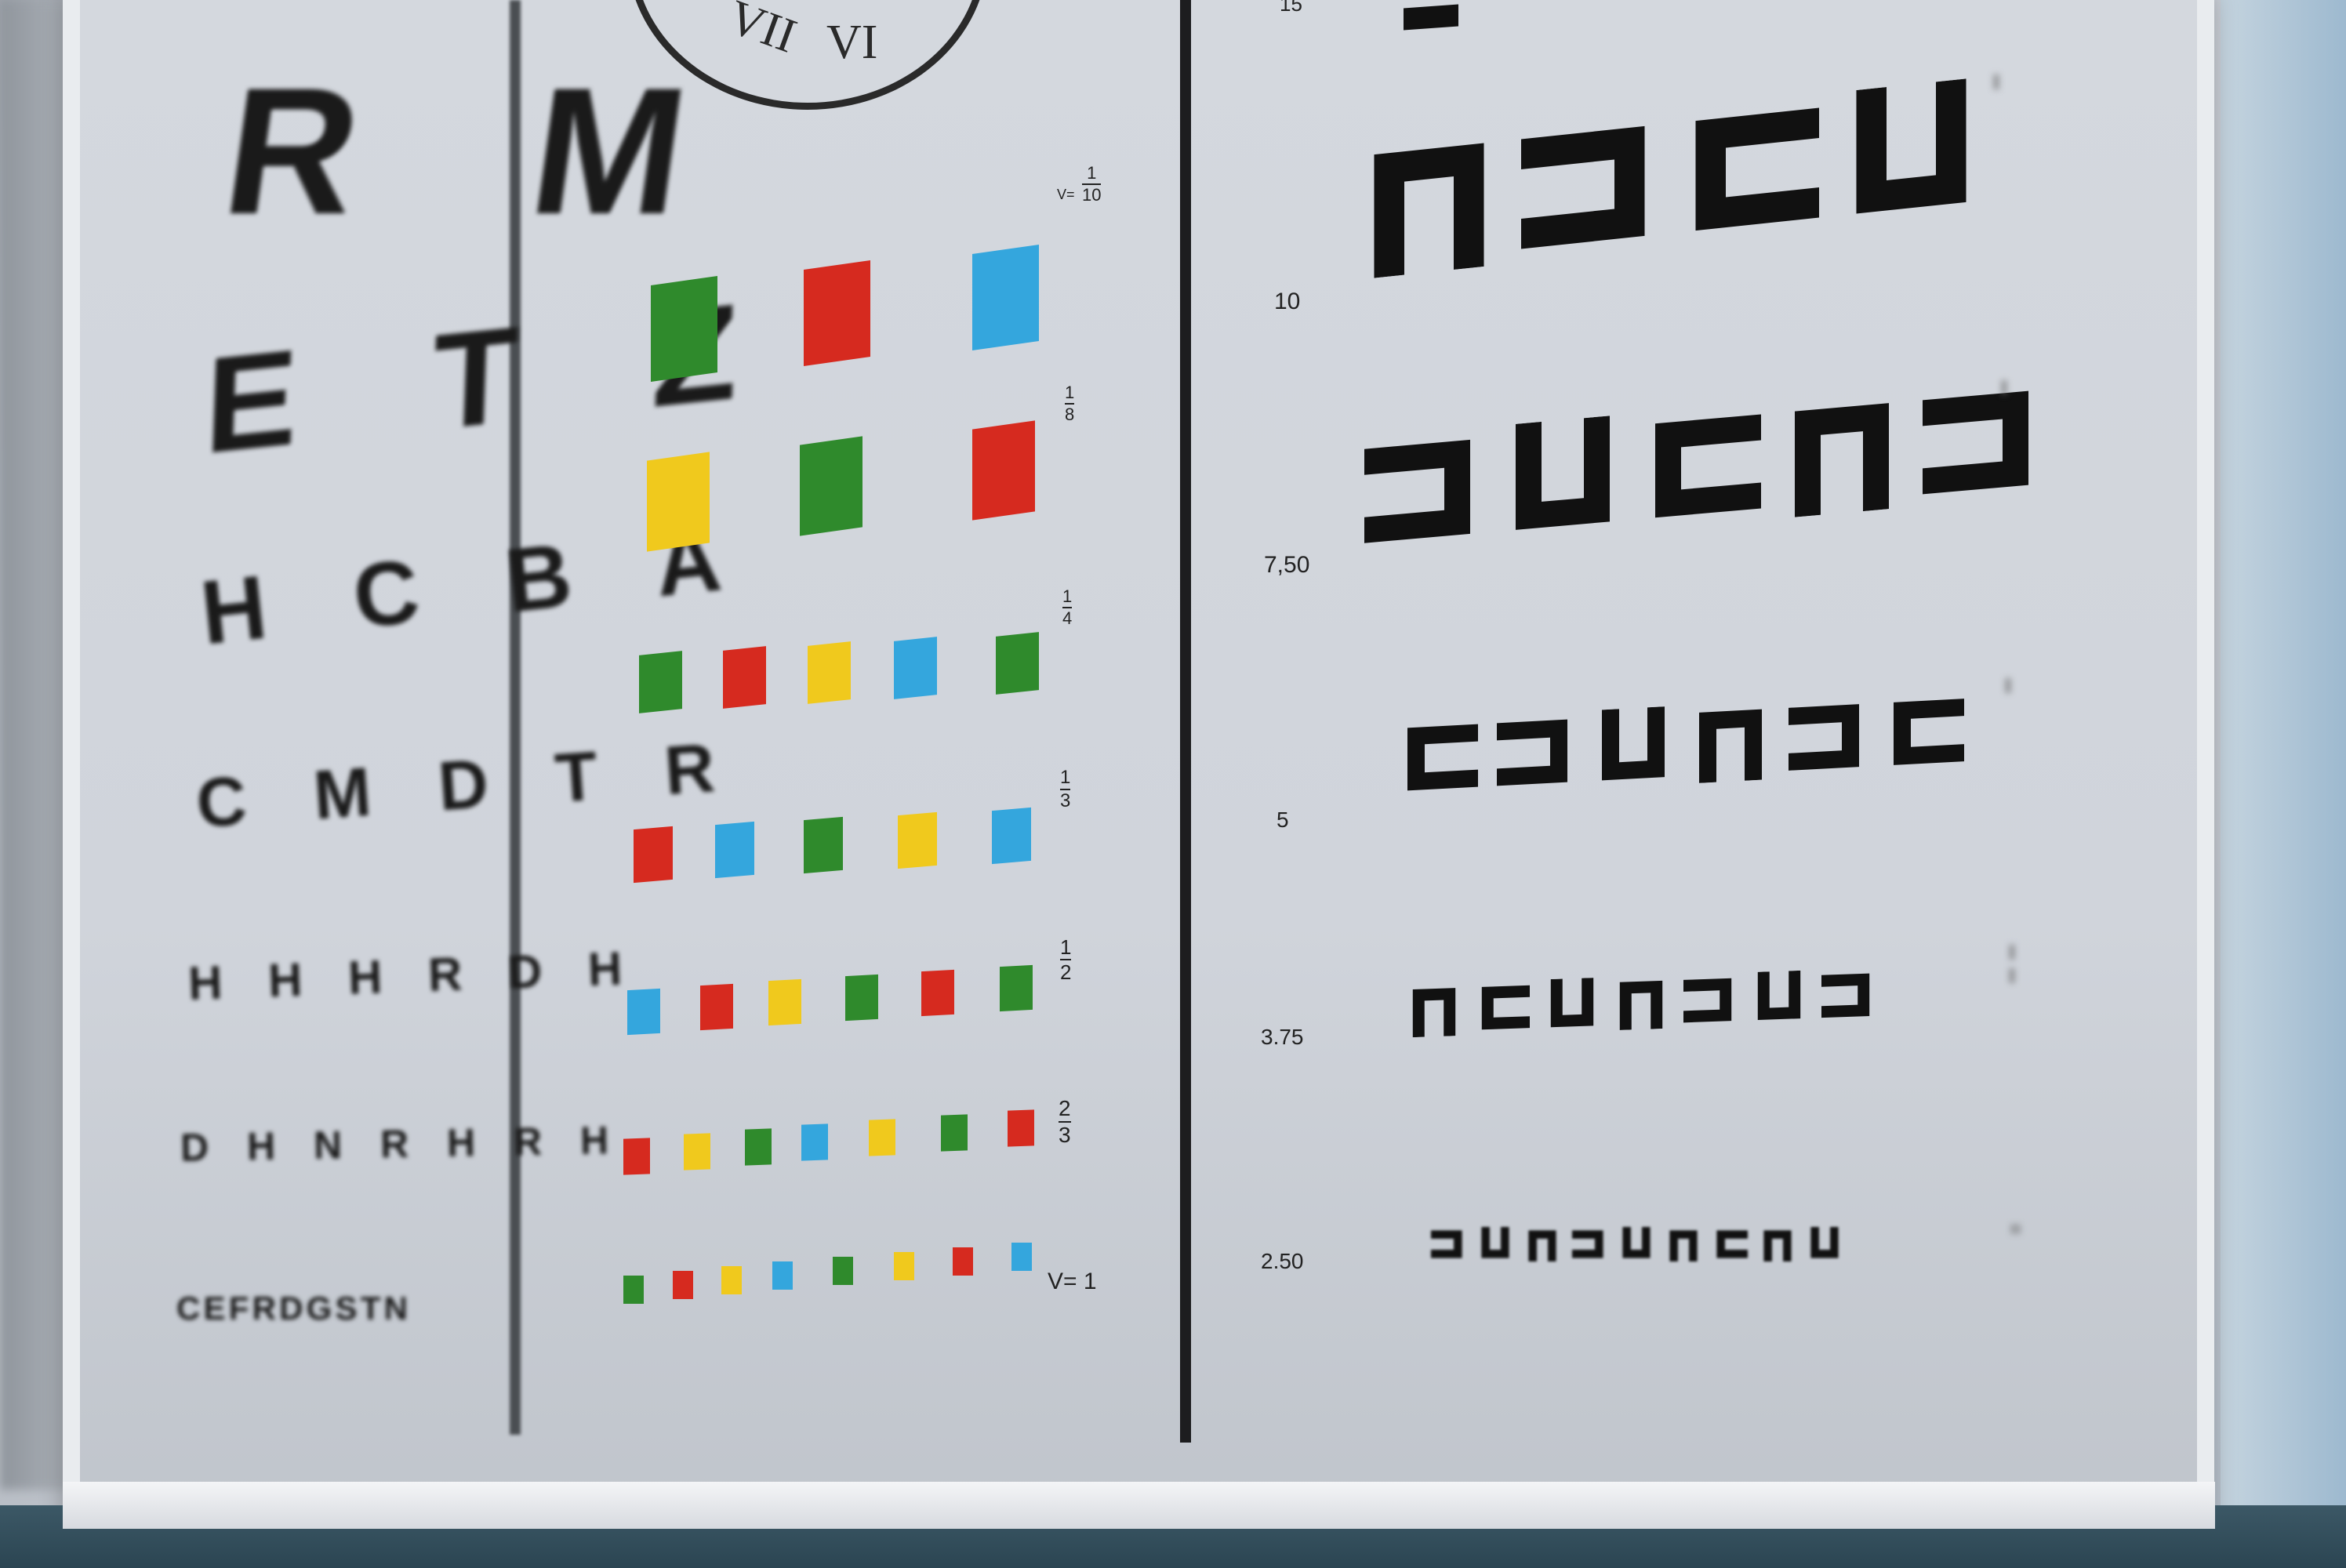  Describe the element at coordinates (1282, 820) in the screenshot. I see `acuity-value-label: 5` at that location.